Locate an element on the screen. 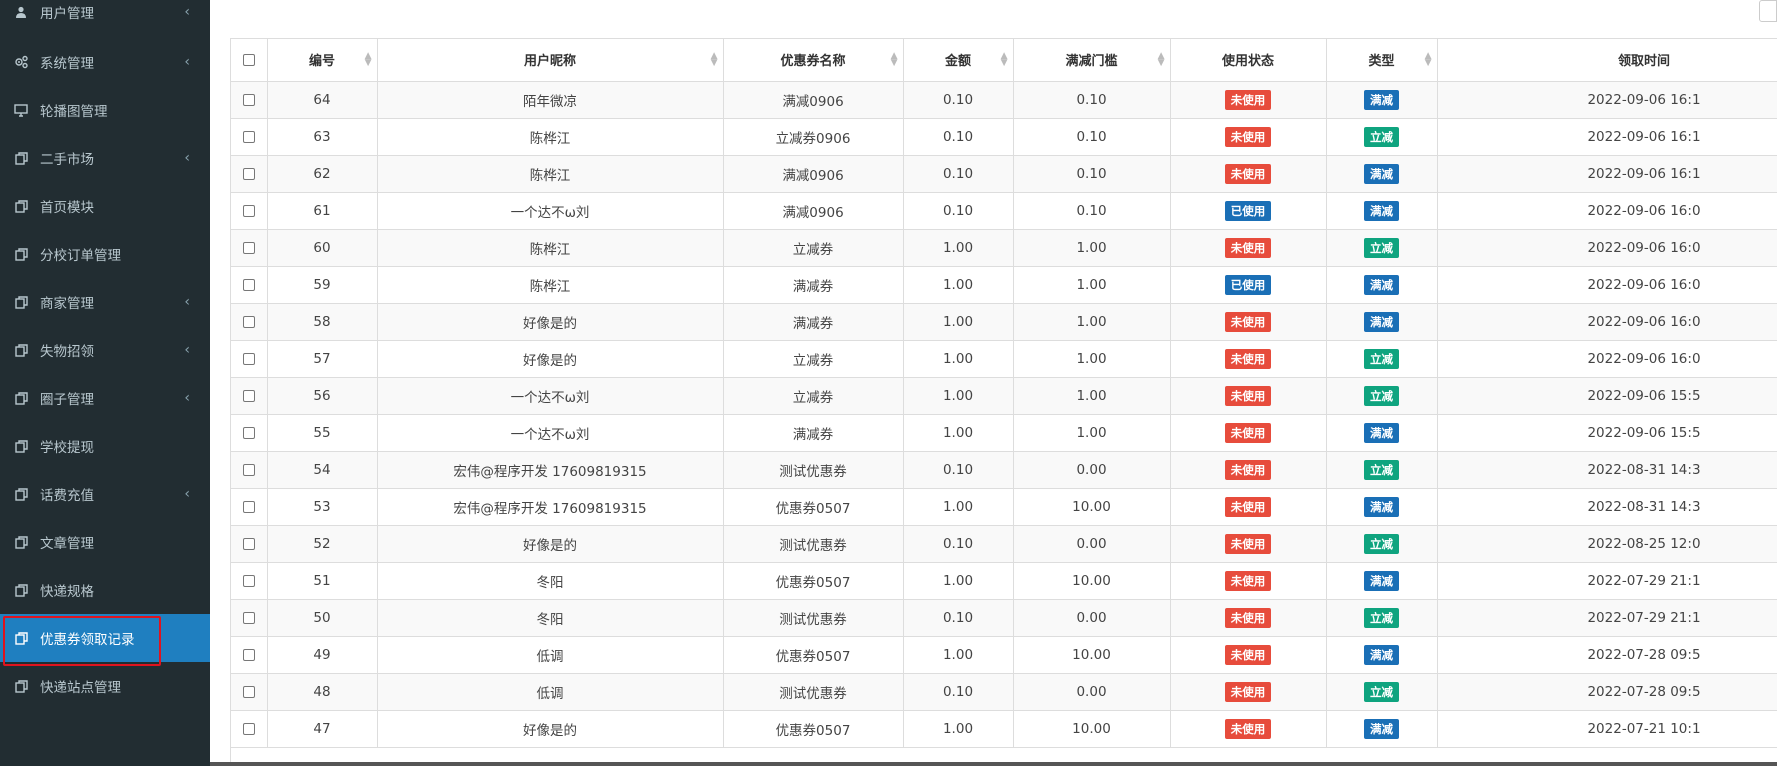 This screenshot has height=766, width=1777. sidebar-item-9: 学校提现 is located at coordinates (105, 446).